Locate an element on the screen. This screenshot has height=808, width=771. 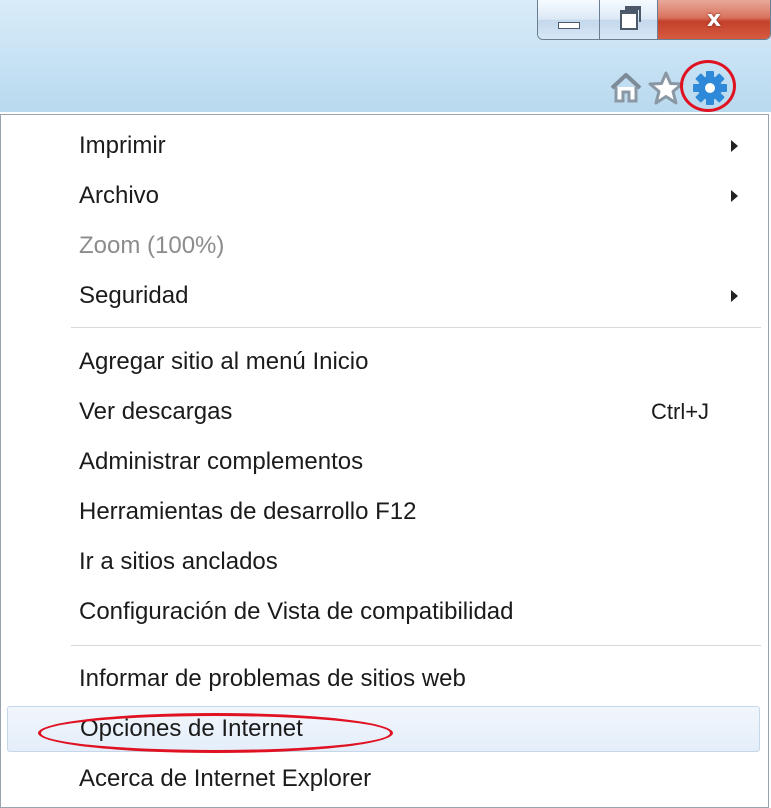
restore-button is located at coordinates (629, 19).